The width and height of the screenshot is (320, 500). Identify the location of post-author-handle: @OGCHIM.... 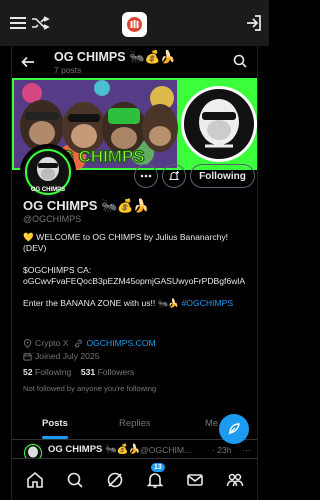
(166, 450).